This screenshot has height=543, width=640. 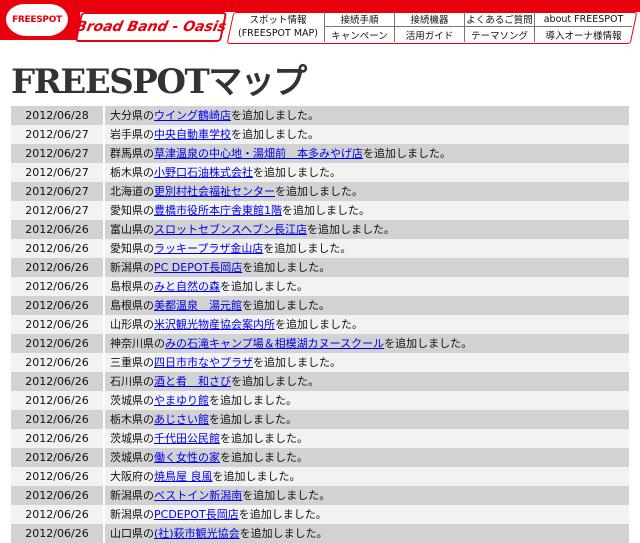 What do you see at coordinates (367, 495) in the screenshot?
I see `row-description: 新潟県のベストイン新潟南を追加しました。` at bounding box center [367, 495].